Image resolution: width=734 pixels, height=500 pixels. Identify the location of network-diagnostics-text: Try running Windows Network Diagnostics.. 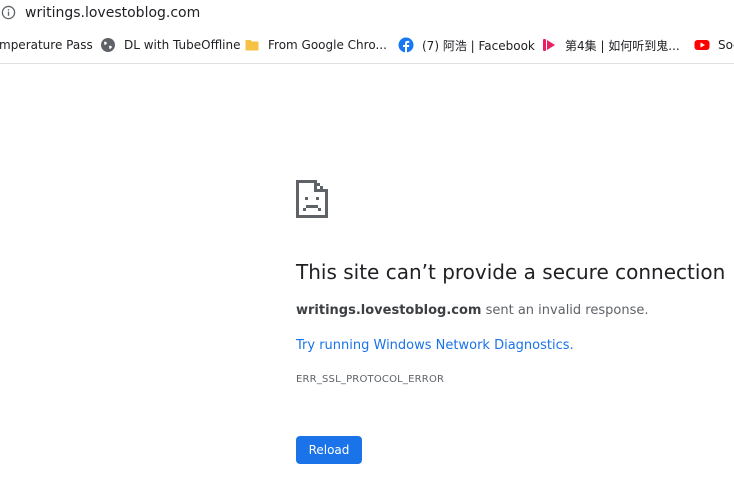
(435, 345).